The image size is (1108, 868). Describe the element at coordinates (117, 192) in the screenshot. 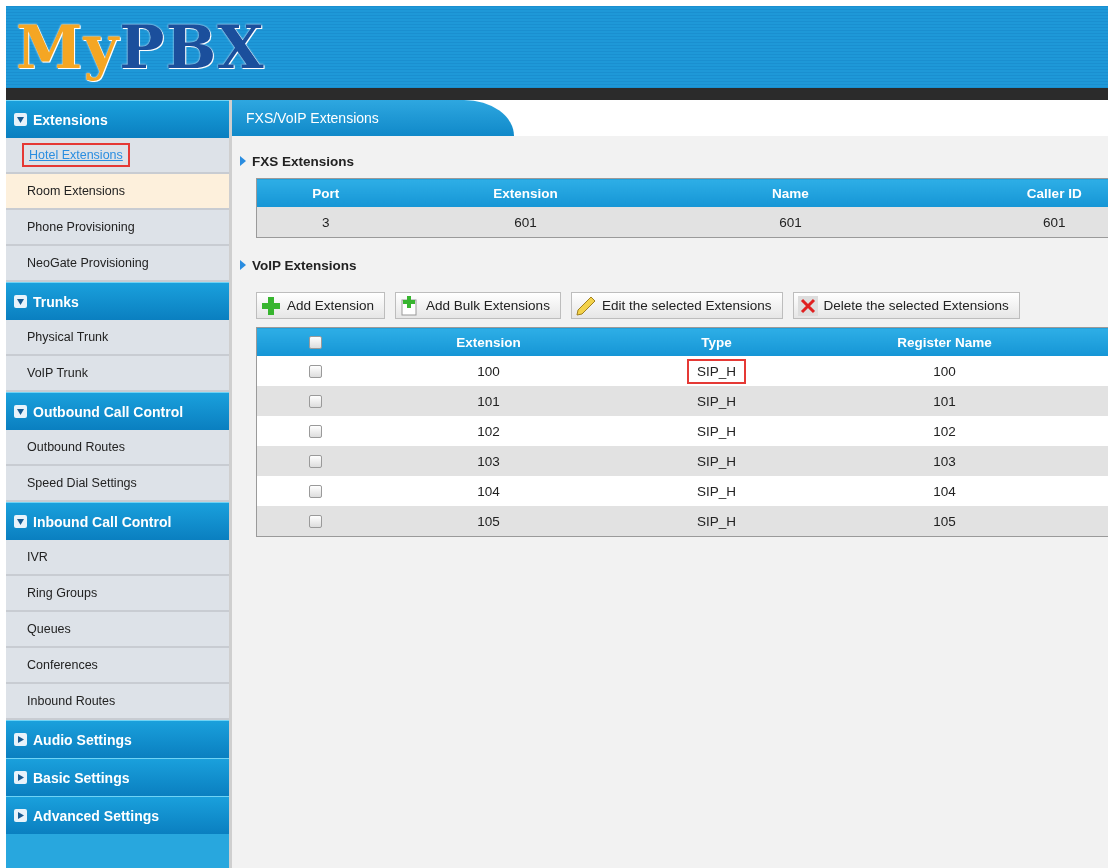

I see `sidebar-item: Room Extensions` at that location.